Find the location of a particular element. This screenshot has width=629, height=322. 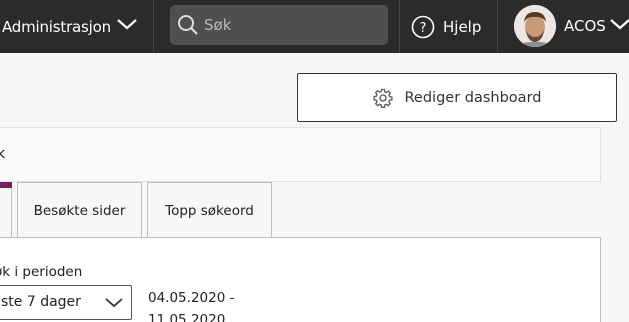

period-select-value: ste 7 dager is located at coordinates (41, 302).